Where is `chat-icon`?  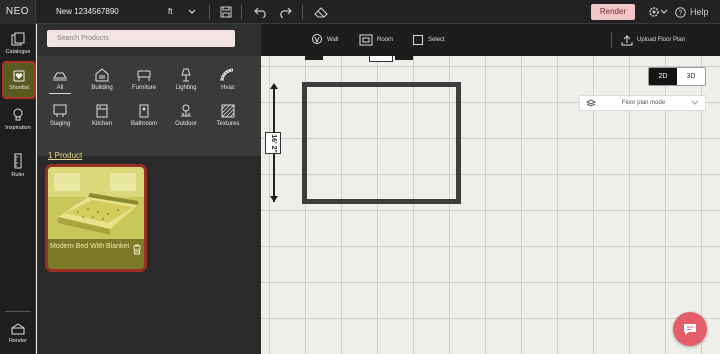
chat-icon is located at coordinates (690, 329).